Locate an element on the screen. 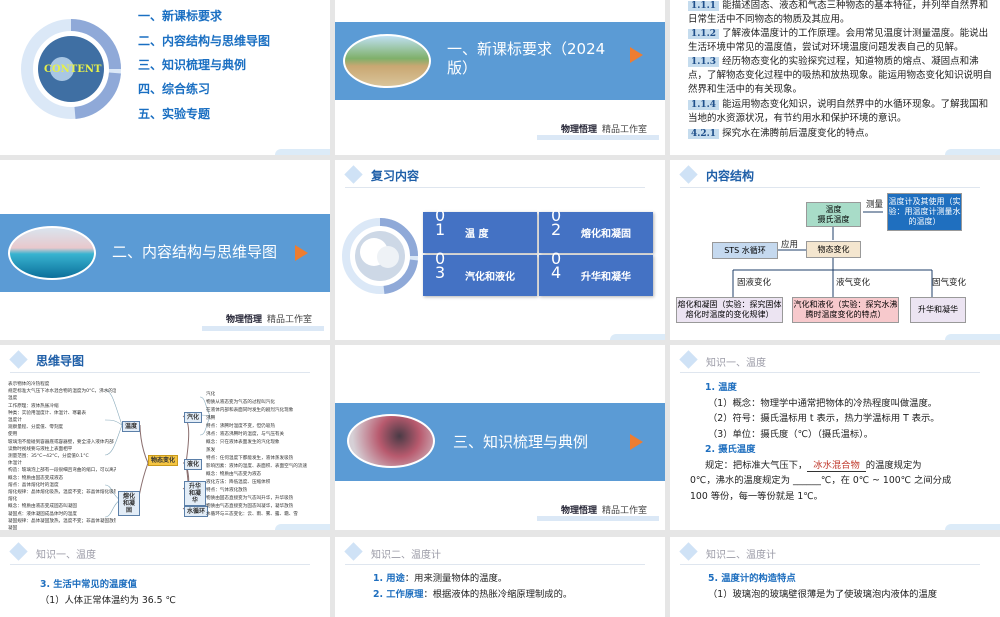 The image size is (1000, 617). mindmap-leaf: 温度计 is located at coordinates (15, 420).